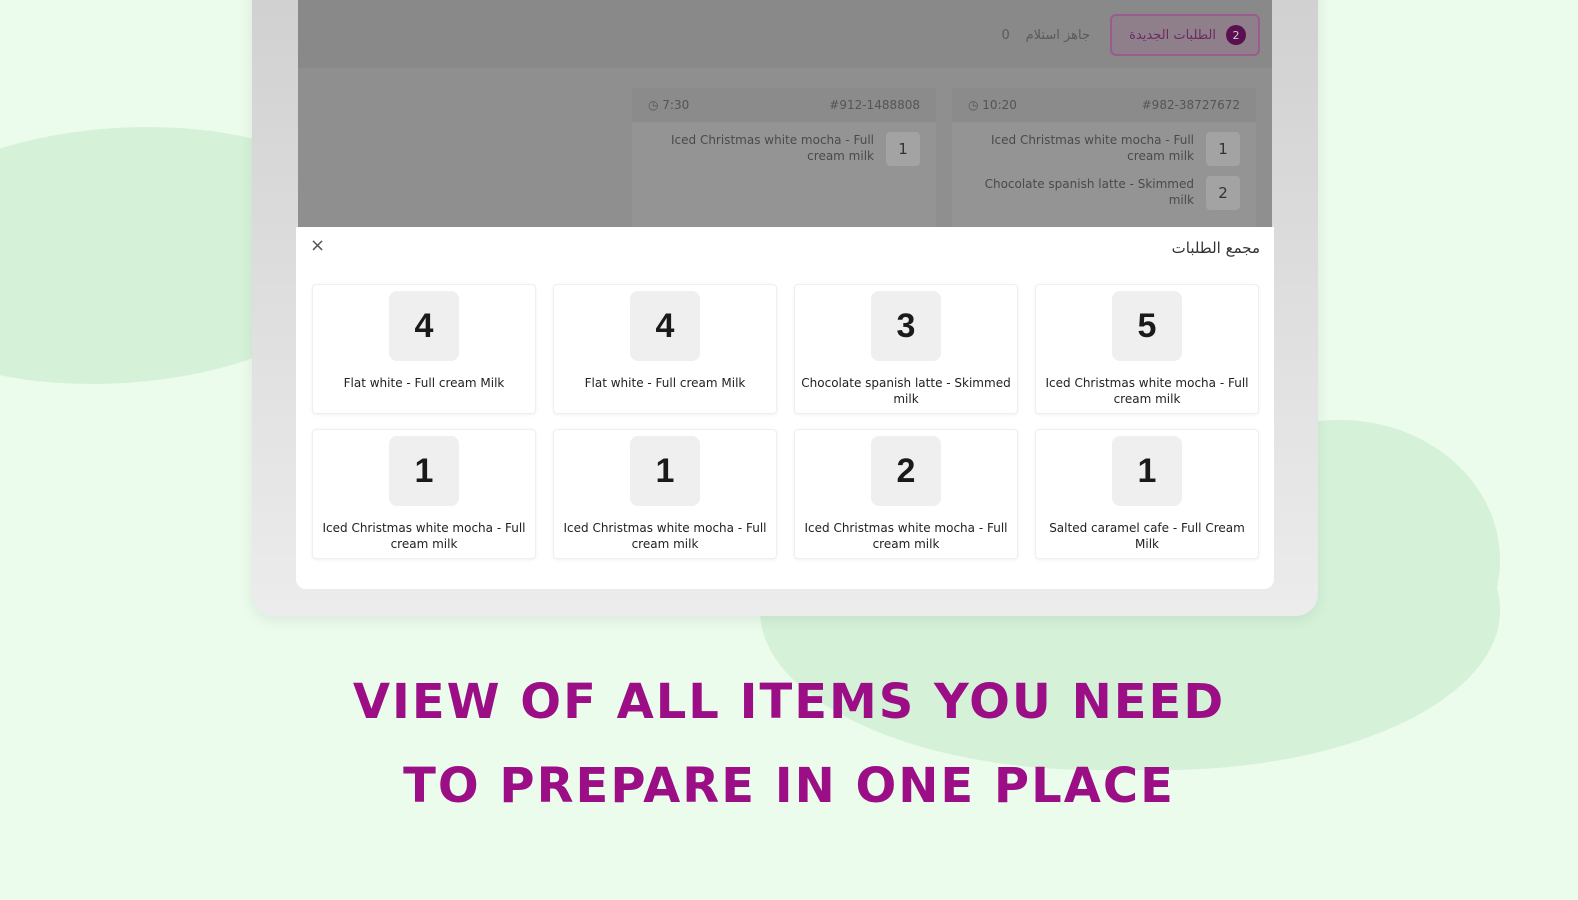 This screenshot has height=900, width=1578. What do you see at coordinates (1172, 35) in the screenshot?
I see `tab-new-orders-label: الطلبات الجديدة` at bounding box center [1172, 35].